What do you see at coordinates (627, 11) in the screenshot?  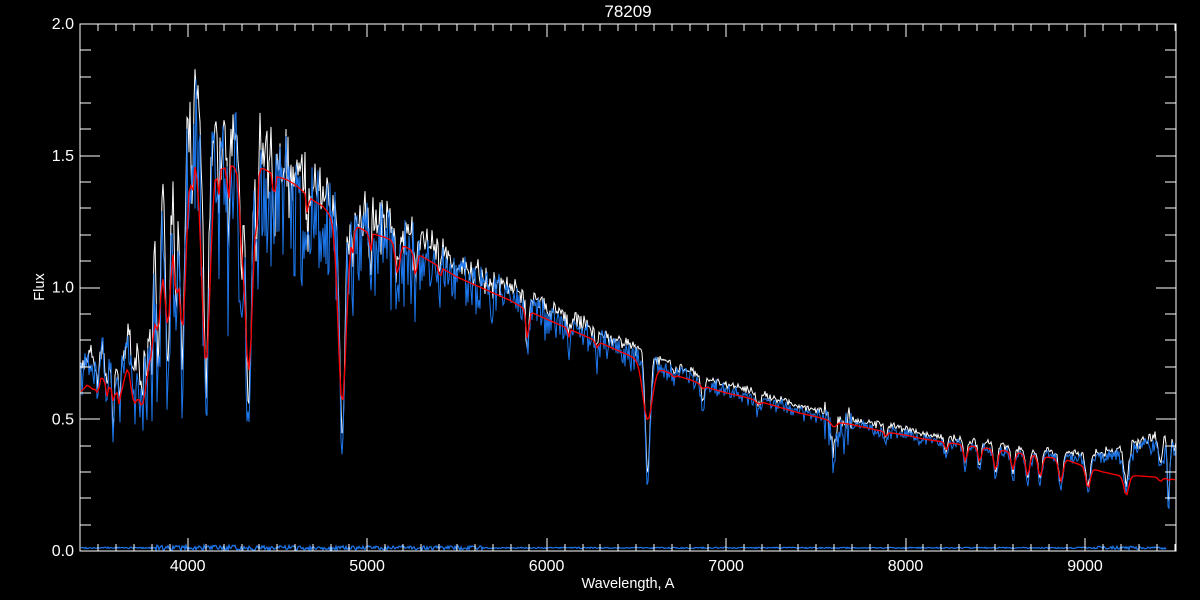 I see `chart-title: 78209` at bounding box center [627, 11].